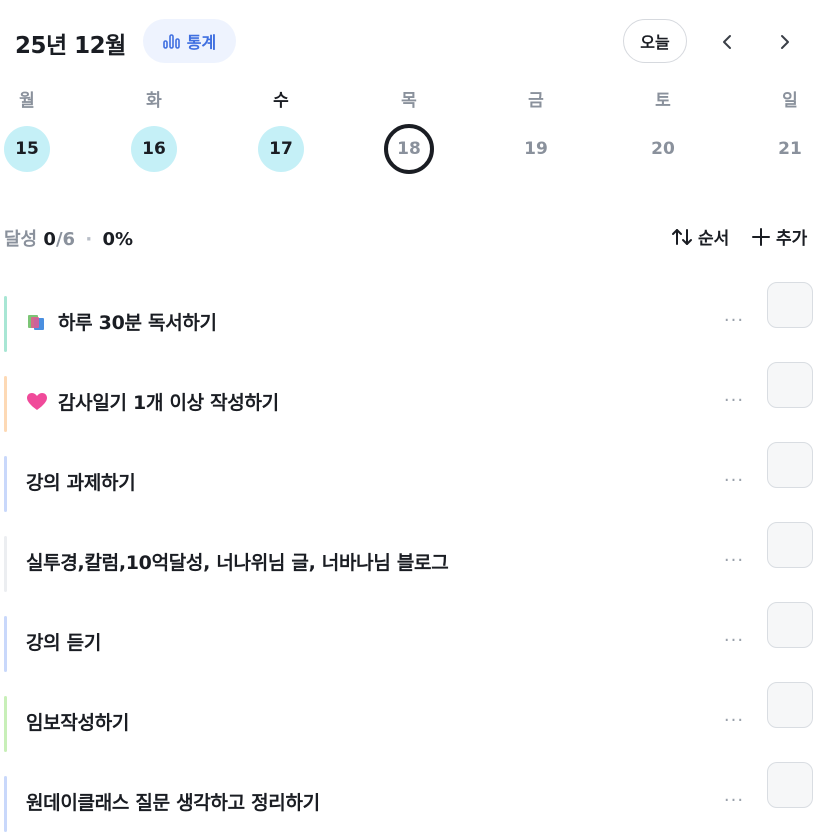 Image resolution: width=839 pixels, height=840 pixels. I want to click on task-title-text: 강의 듣기, so click(64, 643).